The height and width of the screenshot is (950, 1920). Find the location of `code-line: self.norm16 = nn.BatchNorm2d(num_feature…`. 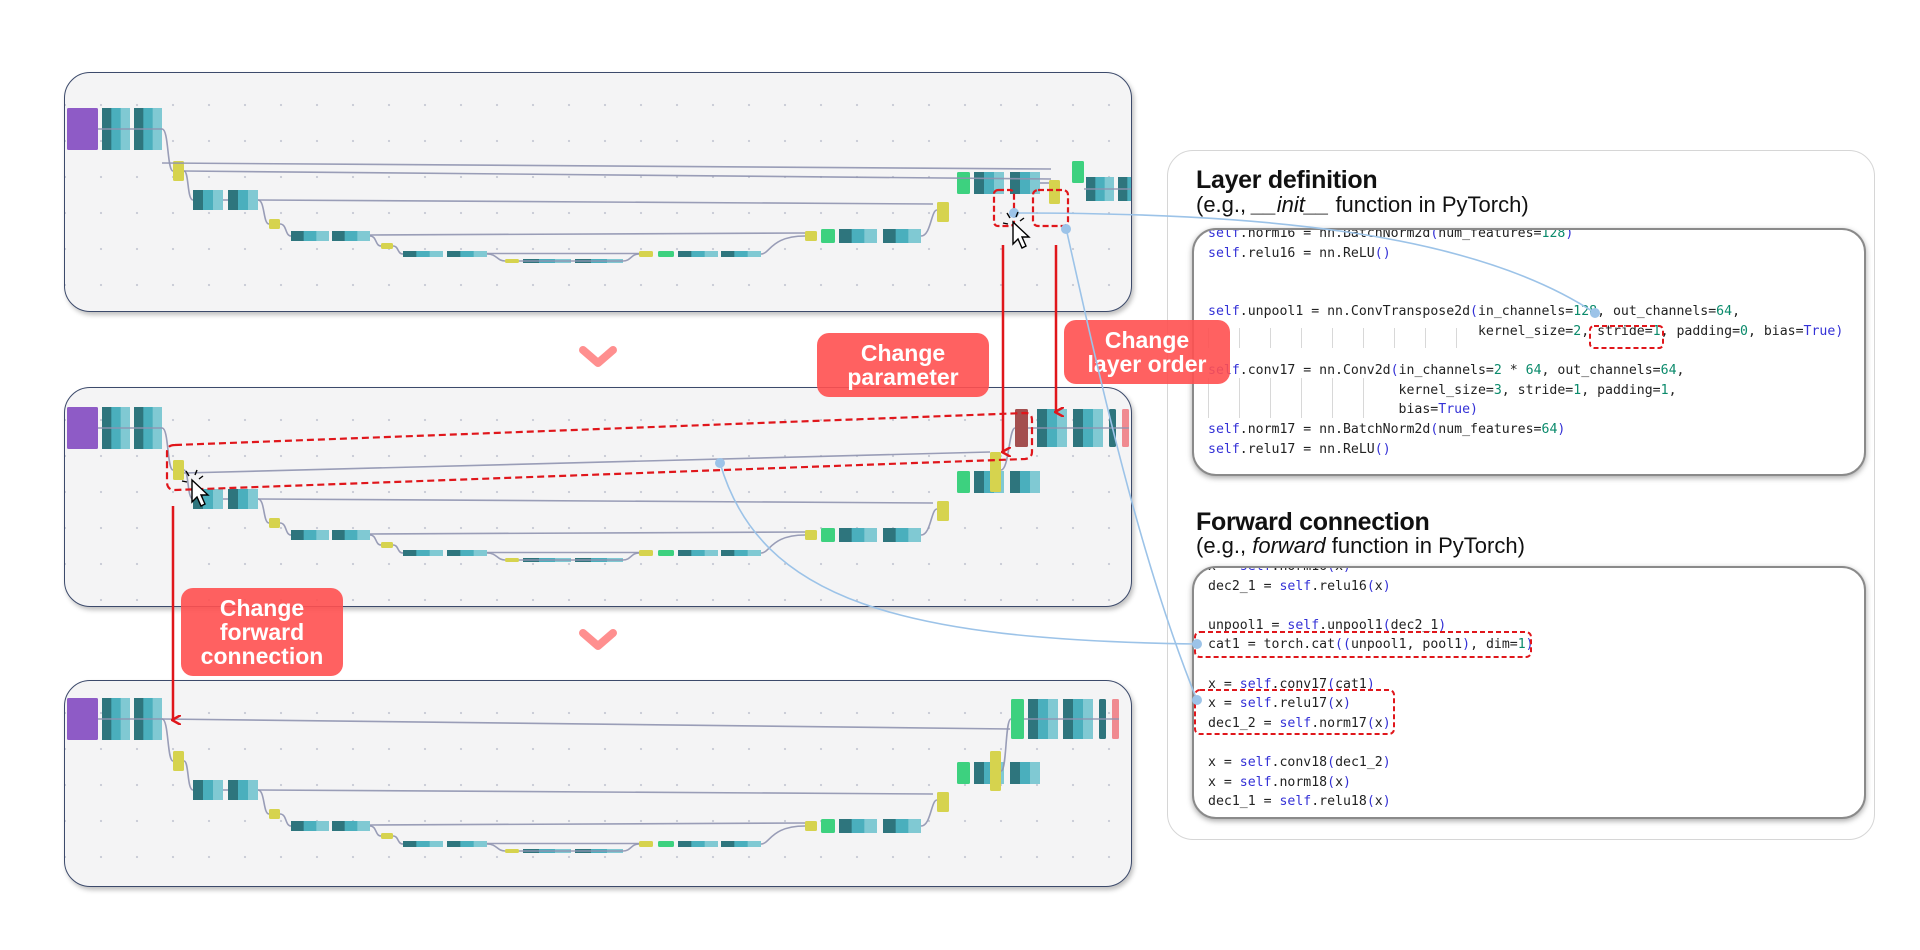

code-line: self.norm16 = nn.BatchNorm2d(num_feature… is located at coordinates (1390, 236).